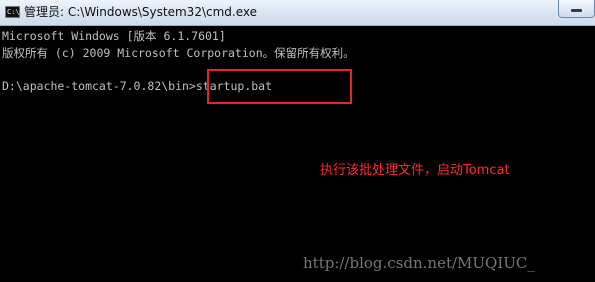 The width and height of the screenshot is (595, 282). Describe the element at coordinates (114, 36) in the screenshot. I see `console-line-version: Microsoft Windows [版本 6.1.7601]` at that location.